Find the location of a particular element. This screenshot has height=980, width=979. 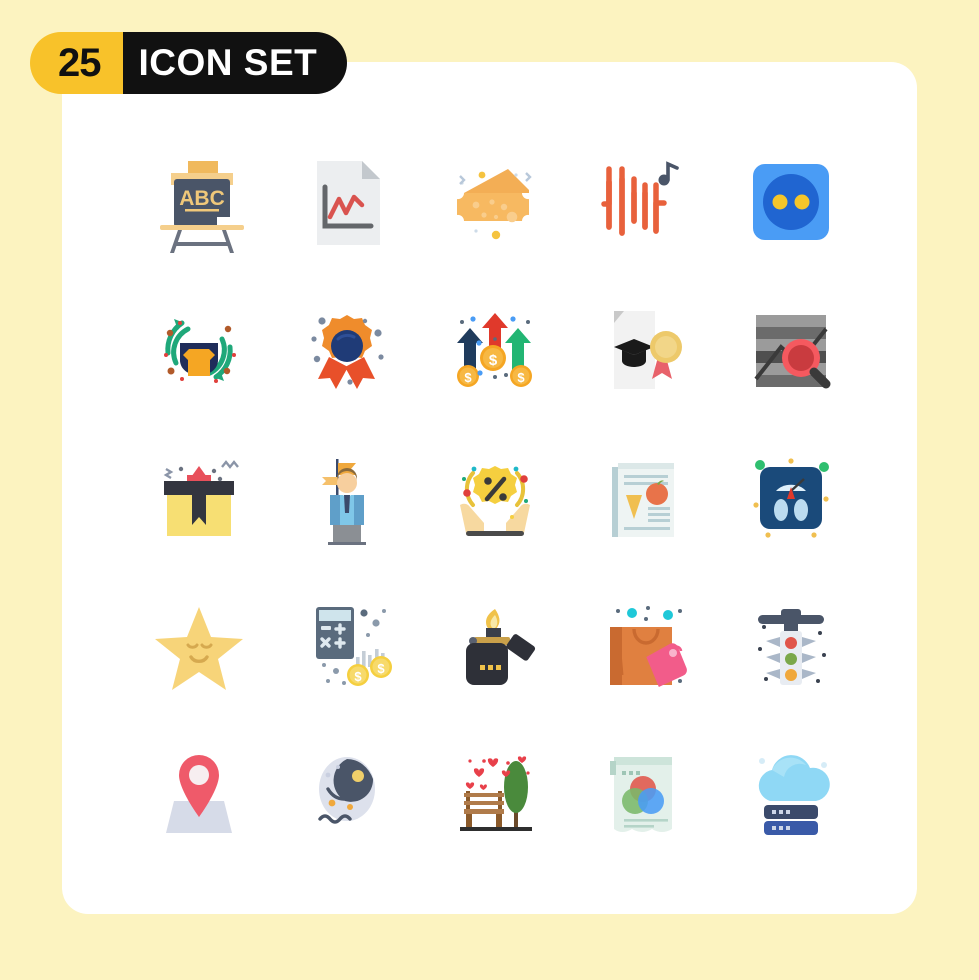

header-badge: 25 ICON SET is located at coordinates (189, 63).